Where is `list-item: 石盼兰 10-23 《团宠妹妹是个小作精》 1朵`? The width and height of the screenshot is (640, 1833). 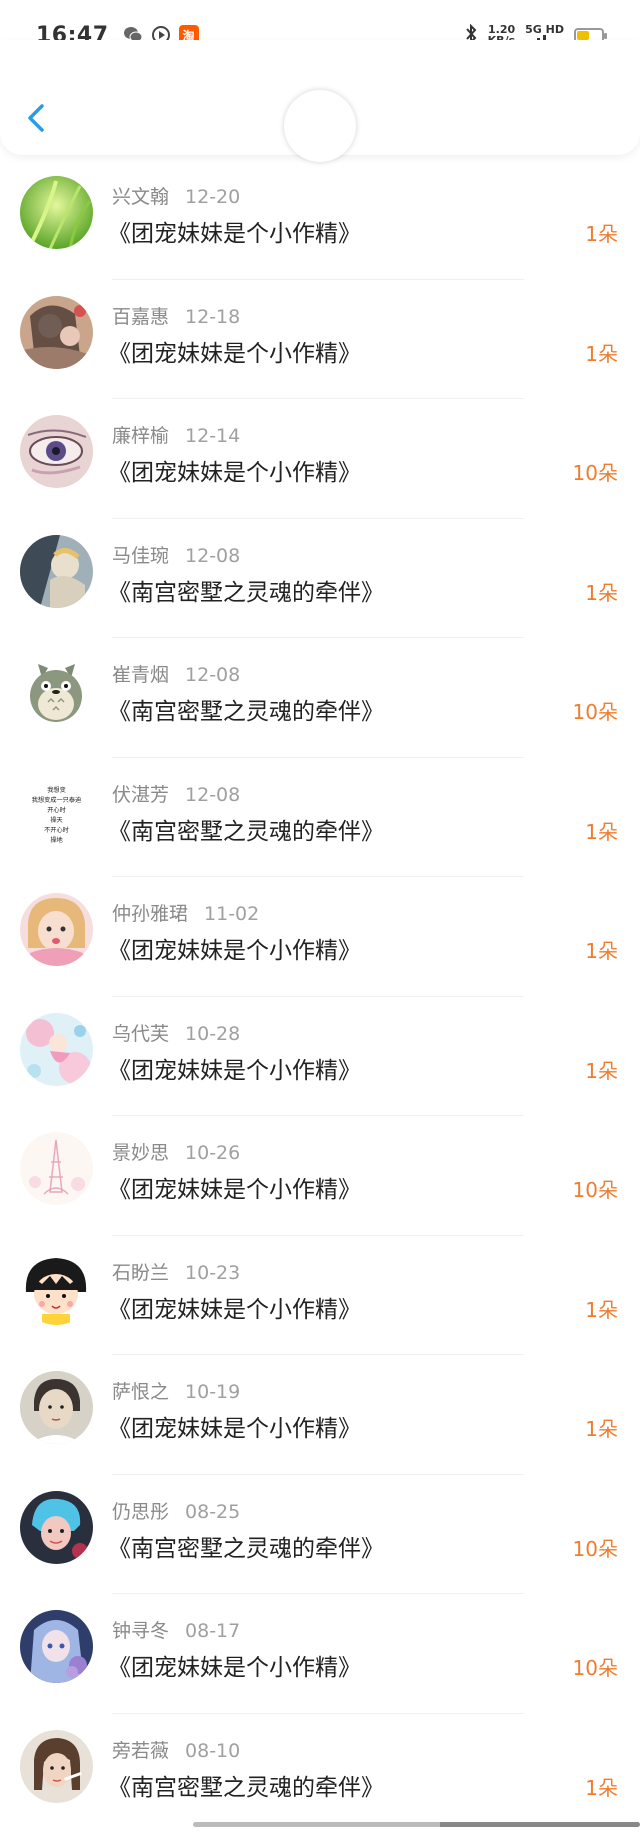
list-item: 石盼兰 10-23 《团宠妹妹是个小作精》 1朵 is located at coordinates (320, 1296).